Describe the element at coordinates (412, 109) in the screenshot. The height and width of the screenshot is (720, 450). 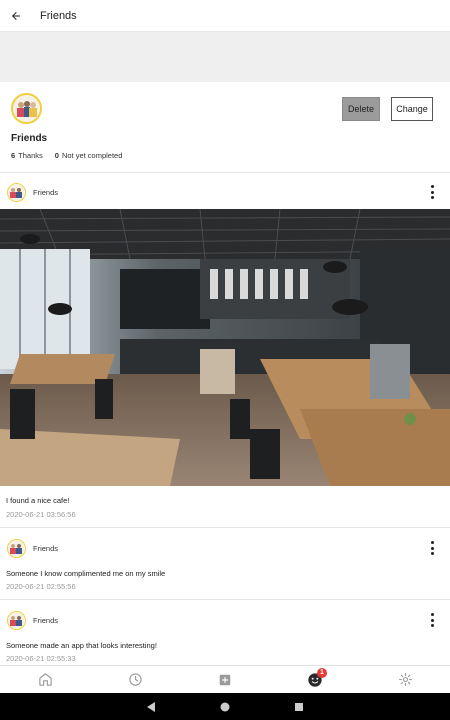
I see `change-button: Change` at that location.